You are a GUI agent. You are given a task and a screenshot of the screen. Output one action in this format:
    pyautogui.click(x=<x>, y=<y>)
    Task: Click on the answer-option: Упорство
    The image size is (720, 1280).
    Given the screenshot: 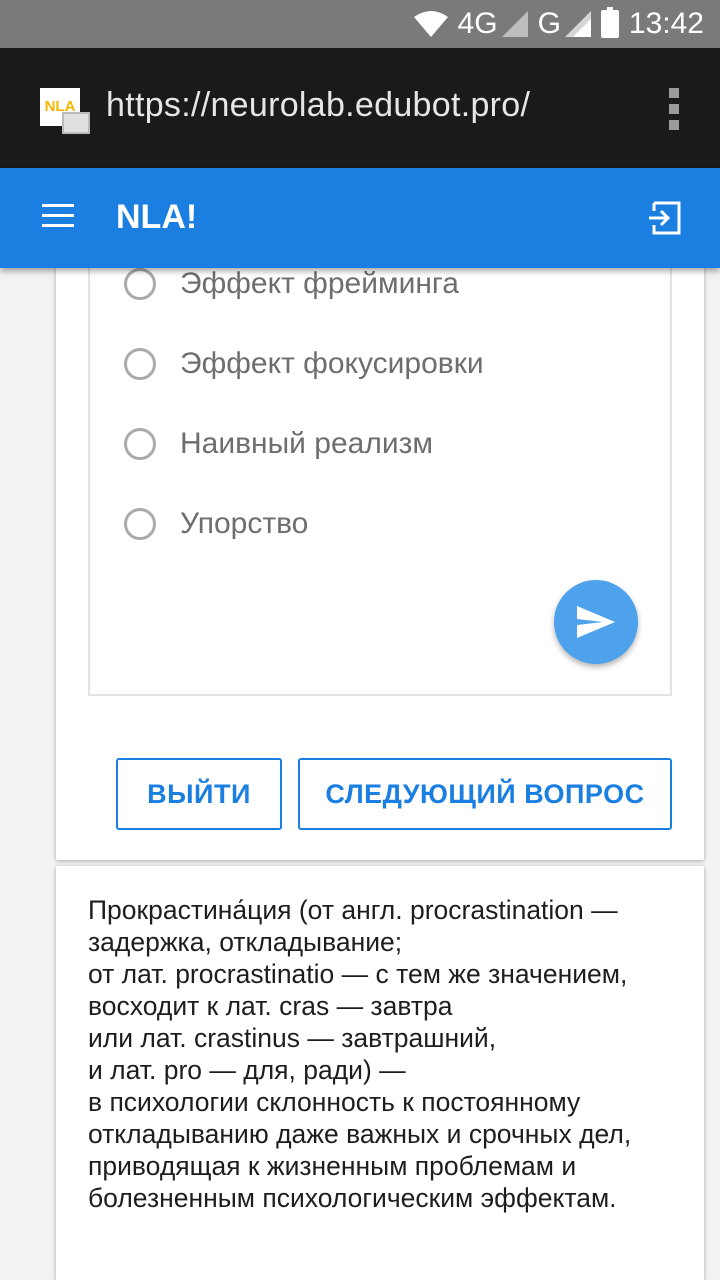 What is the action you would take?
    pyautogui.click(x=216, y=524)
    